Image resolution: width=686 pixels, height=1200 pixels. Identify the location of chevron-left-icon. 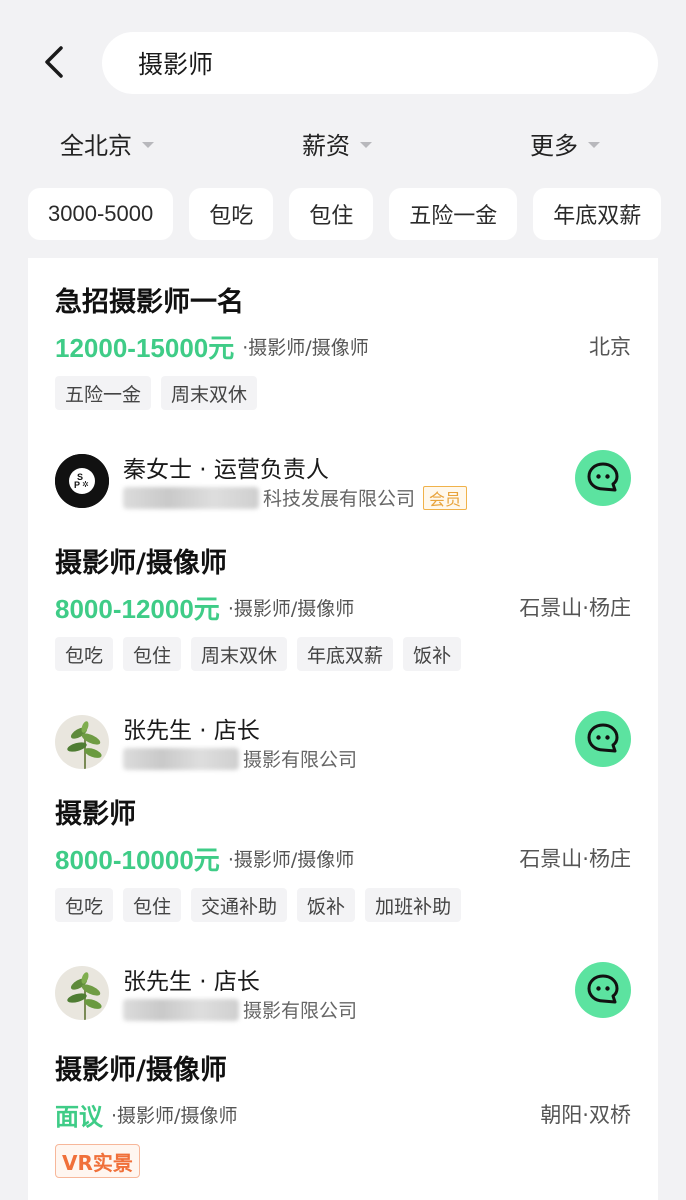
(54, 62).